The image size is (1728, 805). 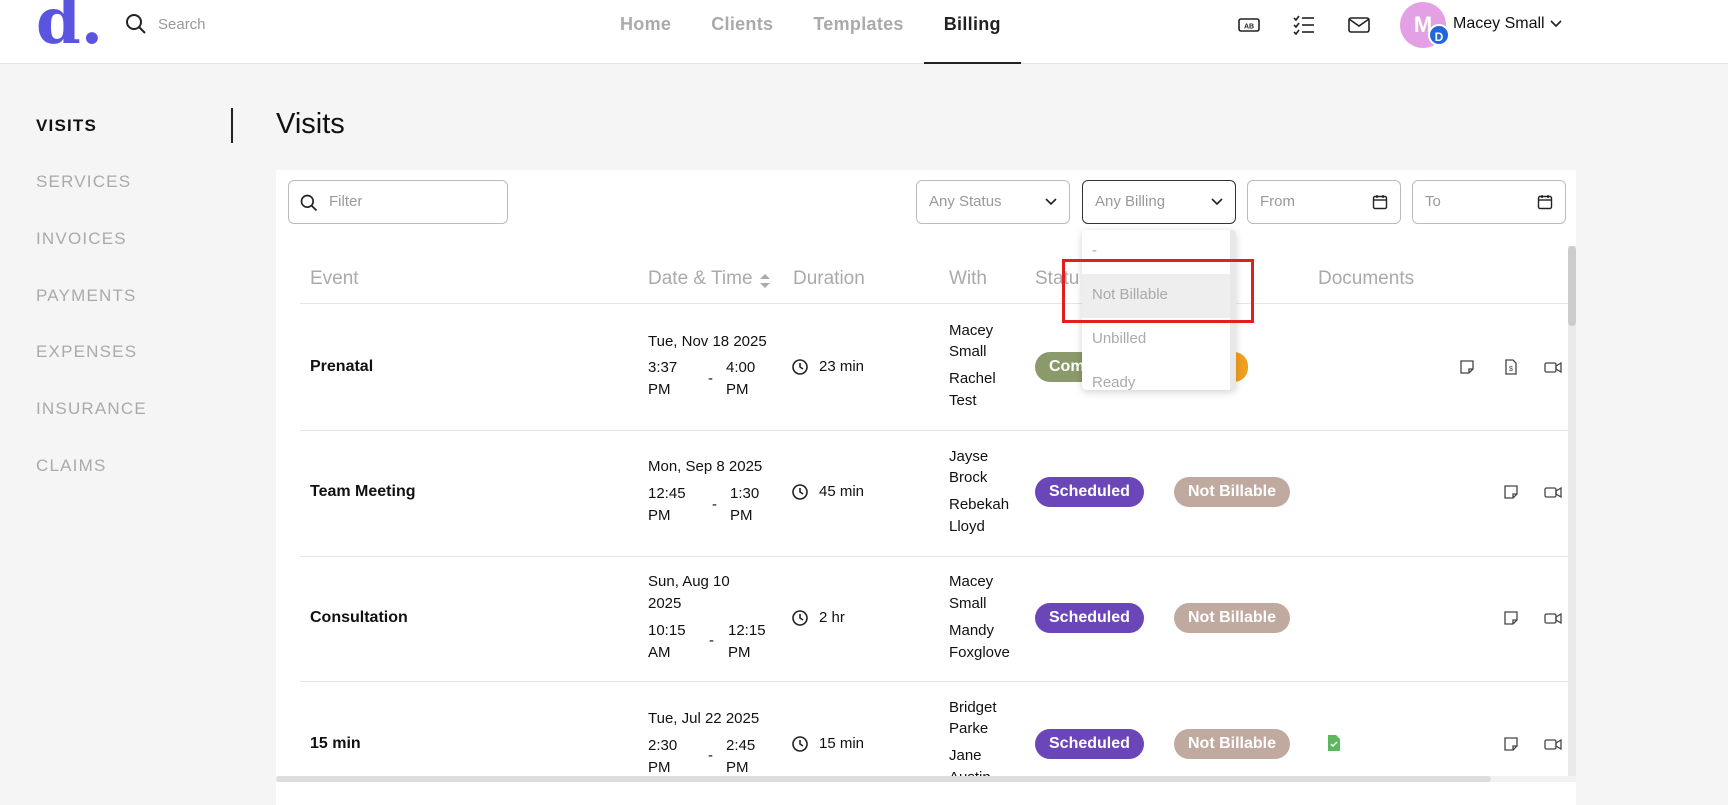 What do you see at coordinates (1130, 201) in the screenshot?
I see `billing-select-value: Any Billing` at bounding box center [1130, 201].